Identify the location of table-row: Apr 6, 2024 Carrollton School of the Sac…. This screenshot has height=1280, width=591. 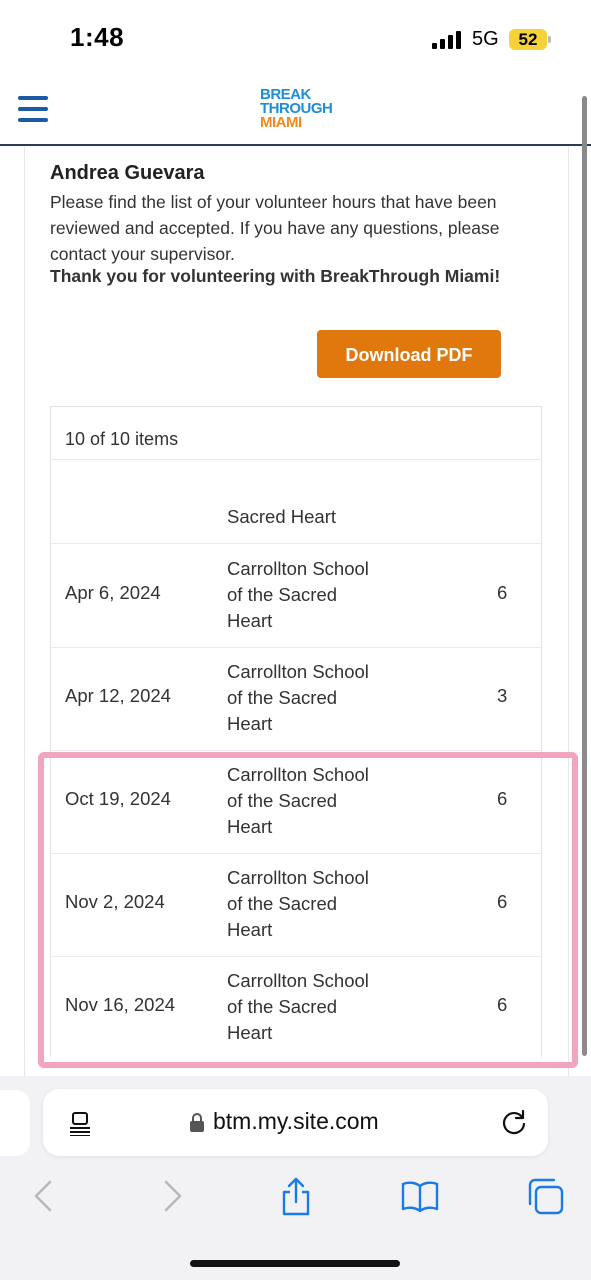
(296, 596).